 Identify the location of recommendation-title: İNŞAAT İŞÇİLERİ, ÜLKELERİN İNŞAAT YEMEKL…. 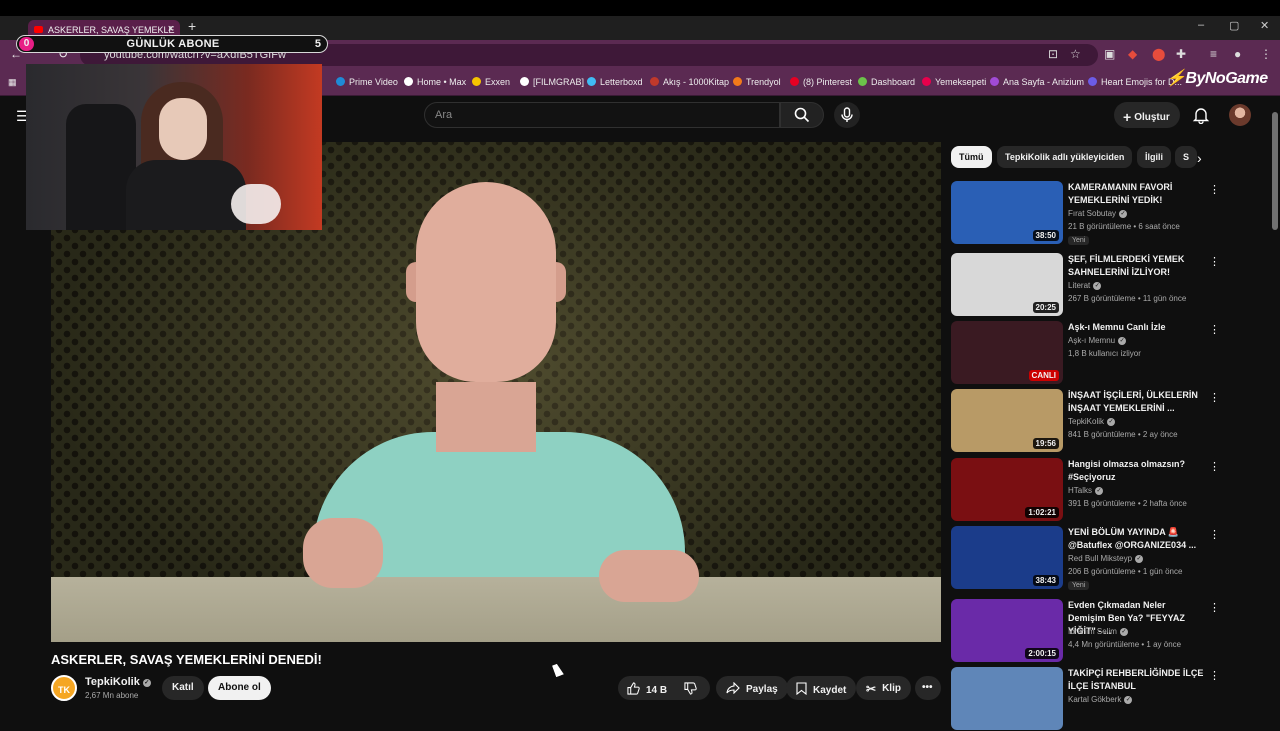
(1136, 402).